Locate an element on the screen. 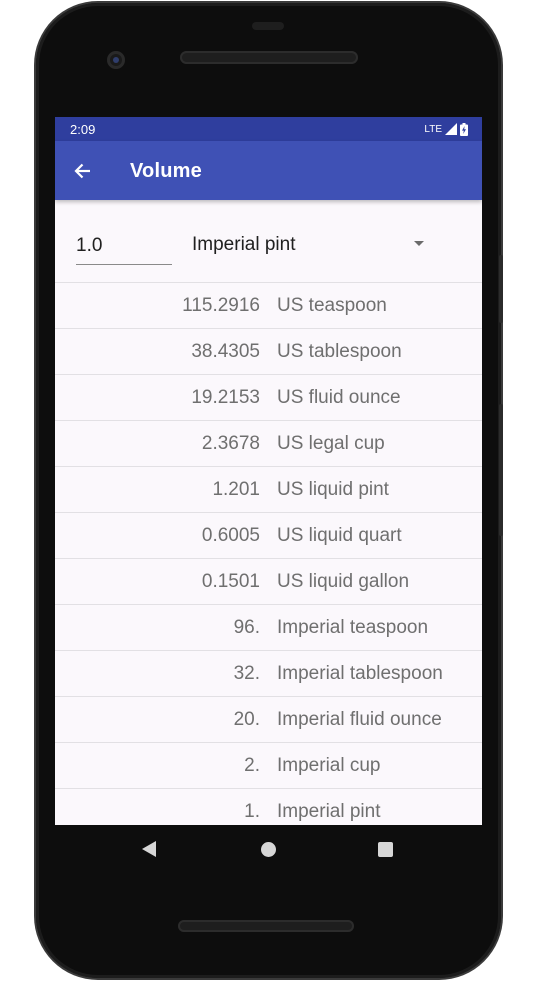 The image size is (541, 1000). result-unit: US liquid pint is located at coordinates (333, 489).